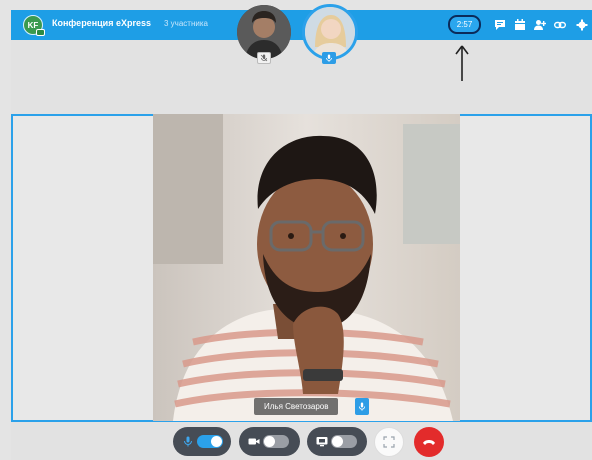 The height and width of the screenshot is (460, 592). I want to click on screen-share-switch-knob, so click(337, 441).